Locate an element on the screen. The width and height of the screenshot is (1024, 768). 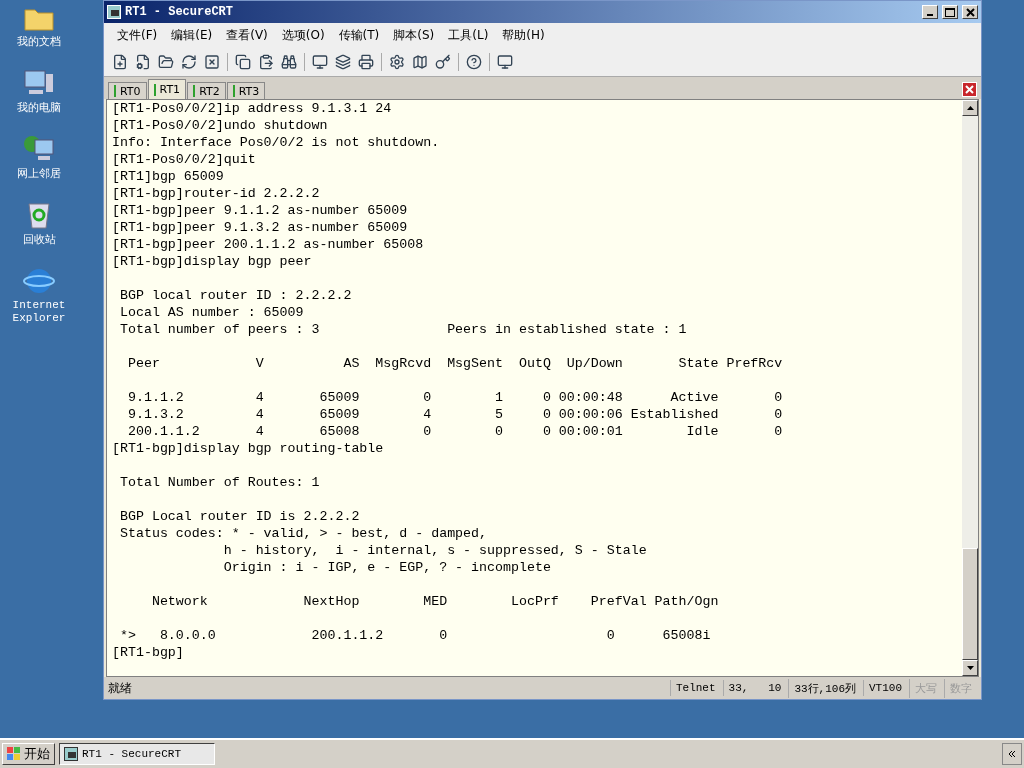
layers-icon is located at coordinates (343, 62).